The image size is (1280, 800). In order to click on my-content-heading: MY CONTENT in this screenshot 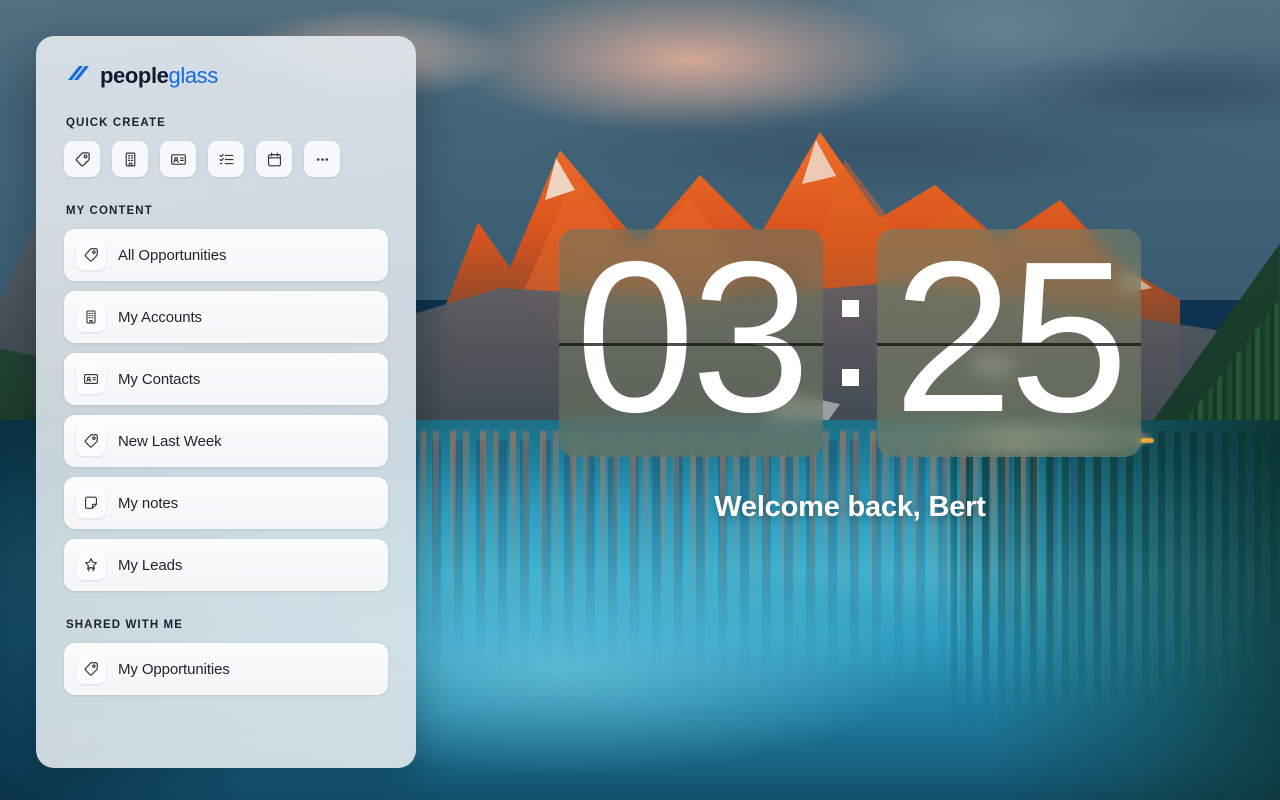, I will do `click(109, 211)`.